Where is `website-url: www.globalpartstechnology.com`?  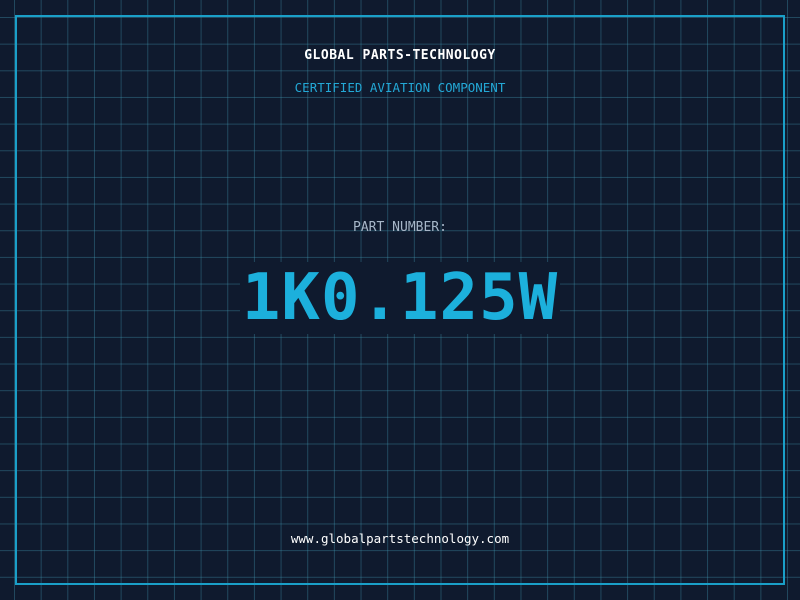
website-url: www.globalpartstechnology.com is located at coordinates (400, 538).